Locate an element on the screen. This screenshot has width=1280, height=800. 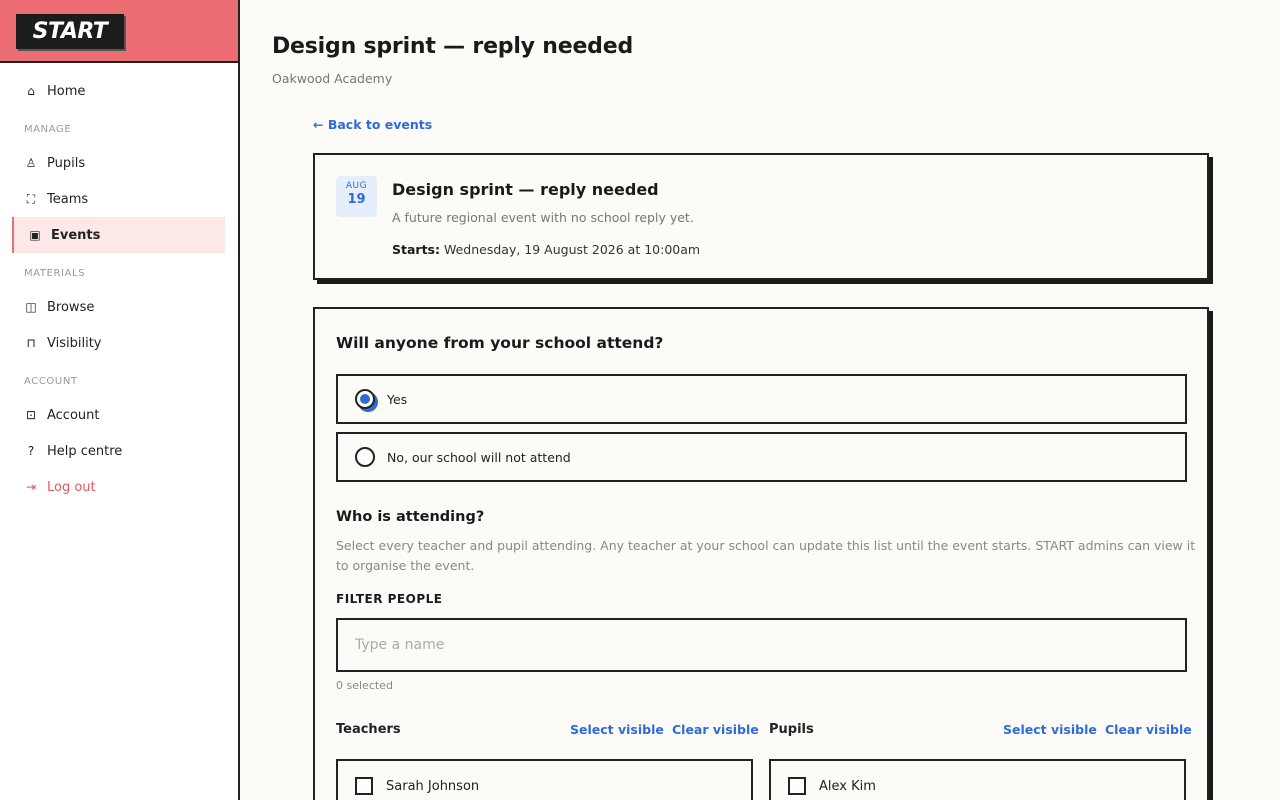
calendar-icon: ▣ is located at coordinates (35, 235).